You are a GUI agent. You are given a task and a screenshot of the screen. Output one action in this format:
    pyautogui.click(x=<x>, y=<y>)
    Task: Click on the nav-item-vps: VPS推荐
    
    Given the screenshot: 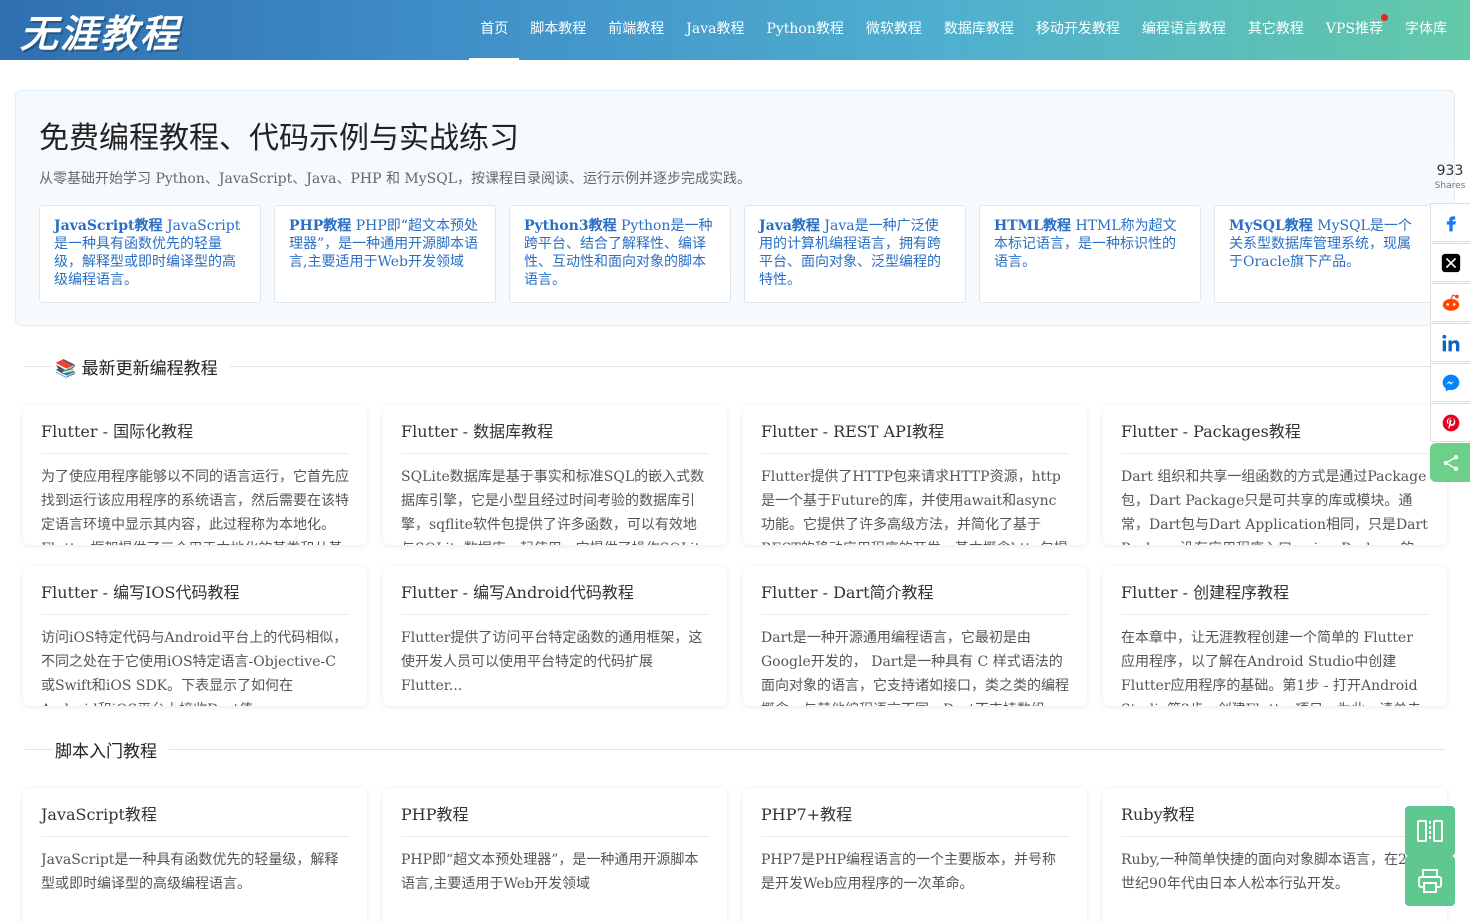 What is the action you would take?
    pyautogui.click(x=1354, y=30)
    